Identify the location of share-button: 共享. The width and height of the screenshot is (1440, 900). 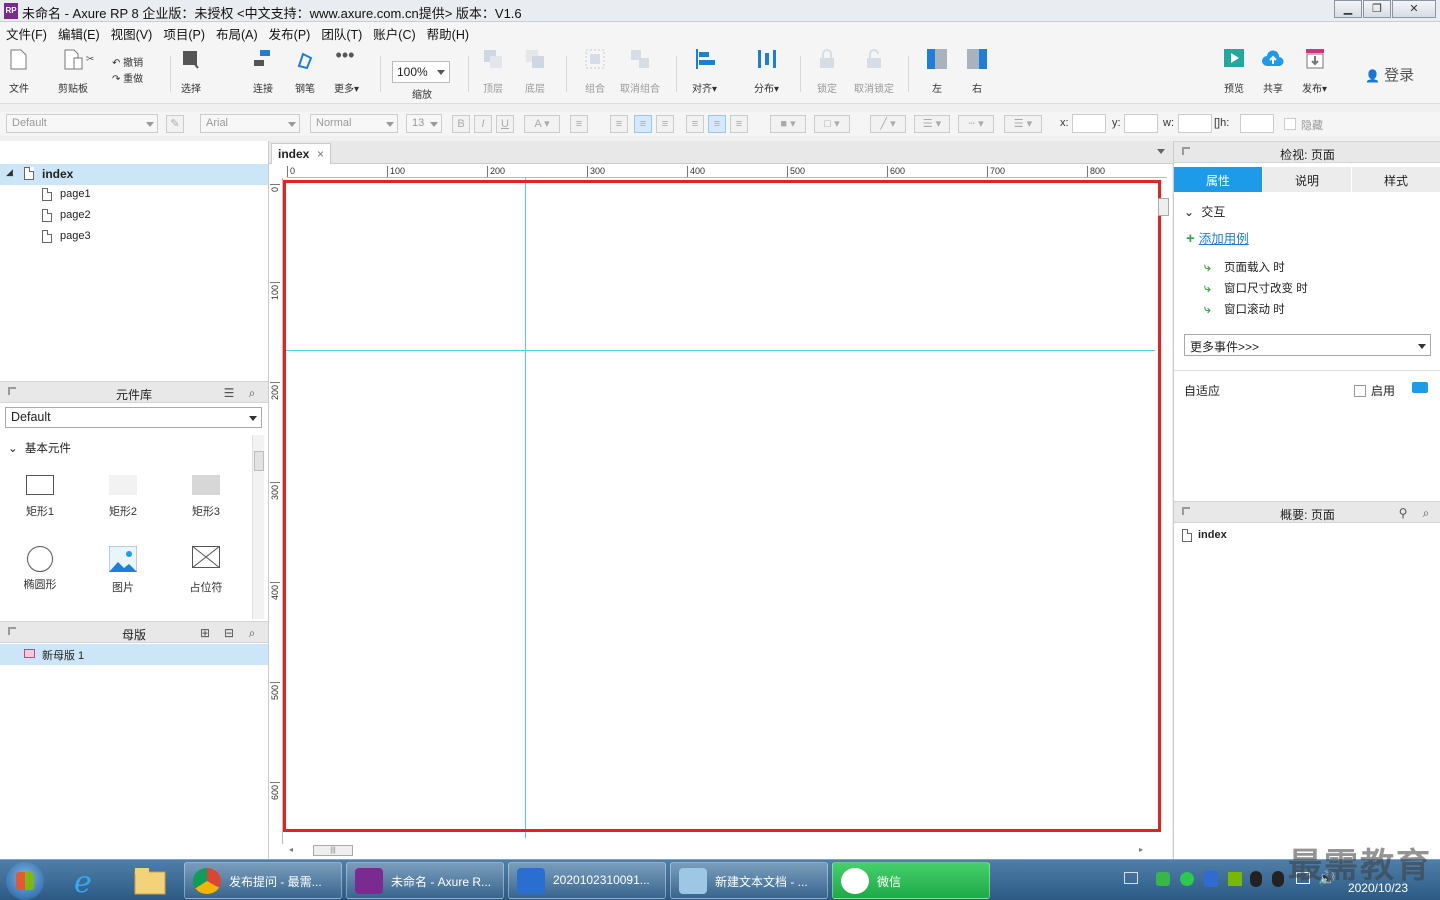
(1273, 71).